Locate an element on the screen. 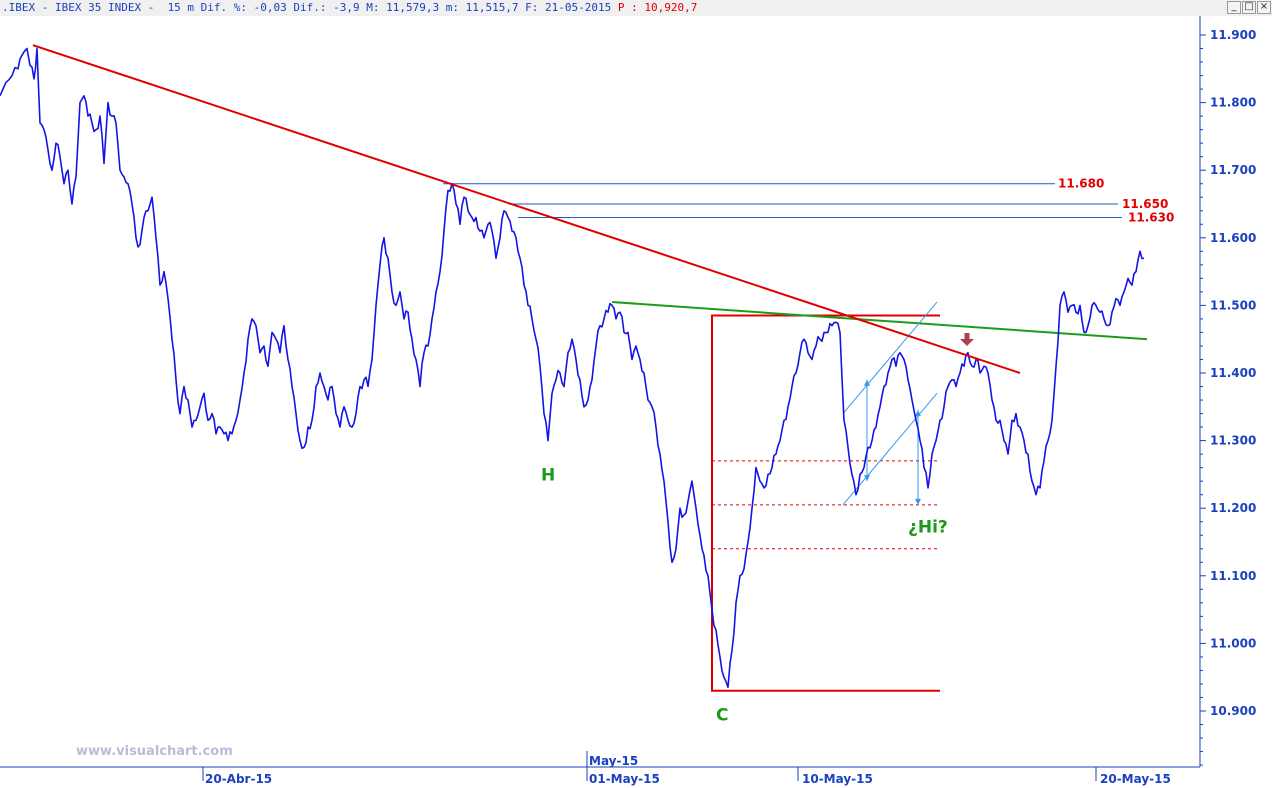  y-tick-label: 11.300 is located at coordinates (1233, 441).